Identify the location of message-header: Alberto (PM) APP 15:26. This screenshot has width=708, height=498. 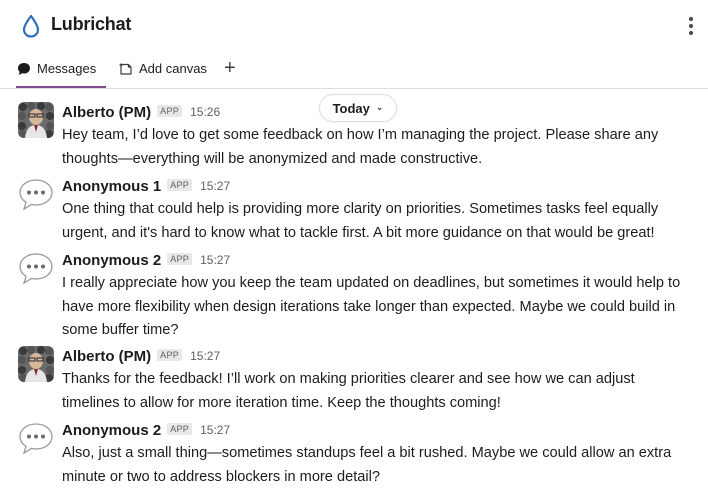
(141, 112).